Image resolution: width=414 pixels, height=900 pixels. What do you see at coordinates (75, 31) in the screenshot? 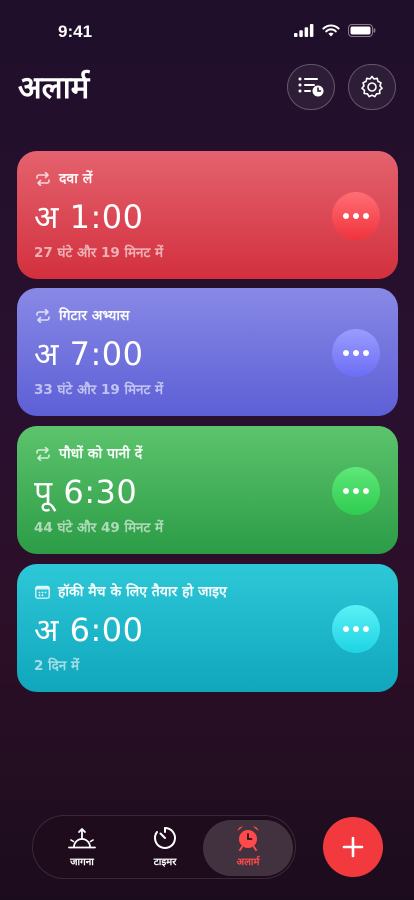
I see `status-time: 9:41` at bounding box center [75, 31].